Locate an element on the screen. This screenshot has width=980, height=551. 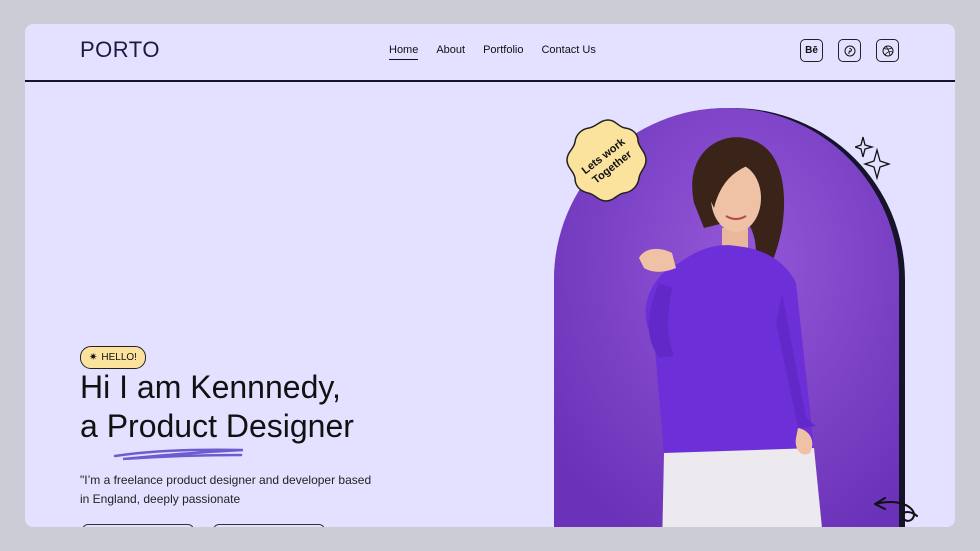
hero-heading-emphasis: Product is located at coordinates (161, 426).